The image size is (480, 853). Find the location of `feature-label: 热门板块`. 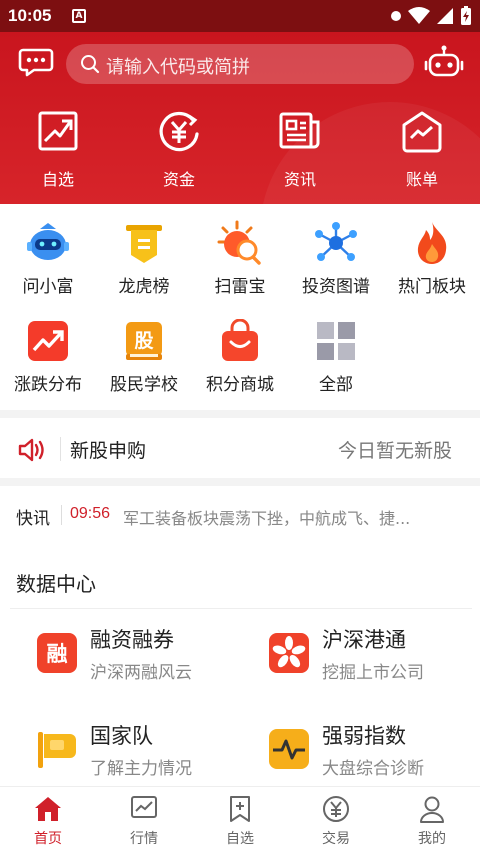

feature-label: 热门板块 is located at coordinates (432, 287).